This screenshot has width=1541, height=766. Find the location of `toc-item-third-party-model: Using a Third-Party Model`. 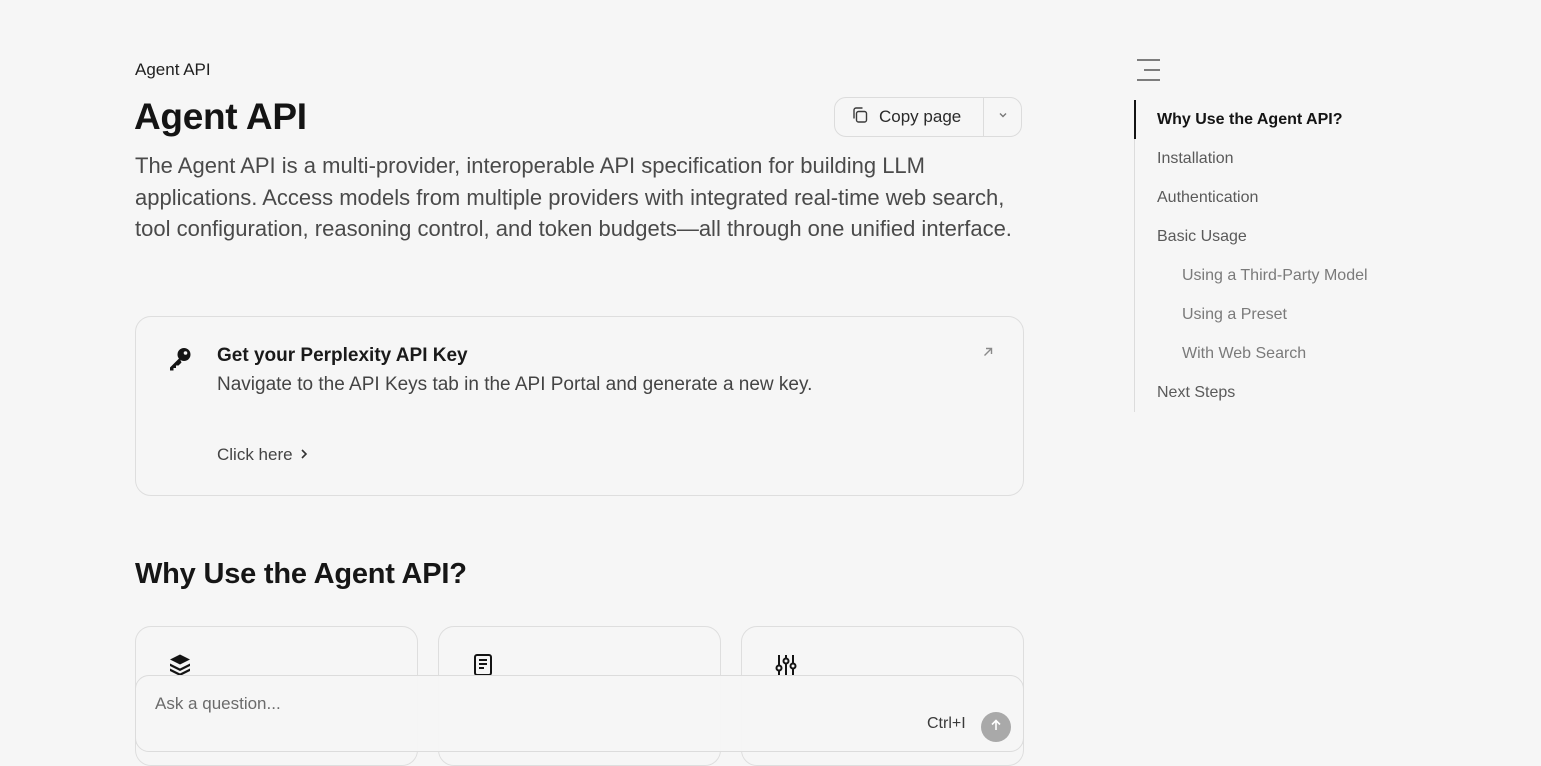

toc-item-third-party-model: Using a Third-Party Model is located at coordinates (1275, 276).